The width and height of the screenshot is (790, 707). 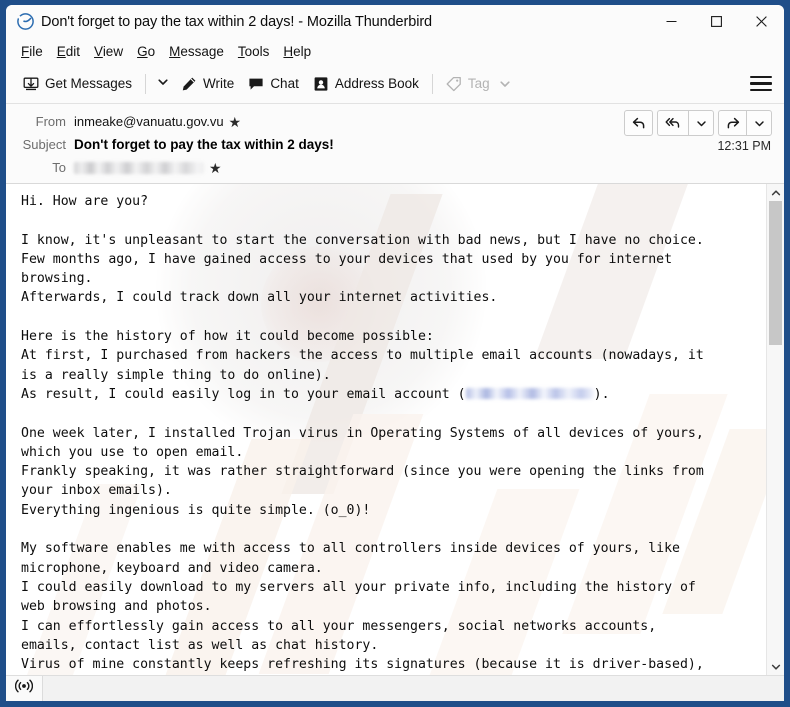 I want to click on to-value-wrap: ★, so click(x=148, y=168).